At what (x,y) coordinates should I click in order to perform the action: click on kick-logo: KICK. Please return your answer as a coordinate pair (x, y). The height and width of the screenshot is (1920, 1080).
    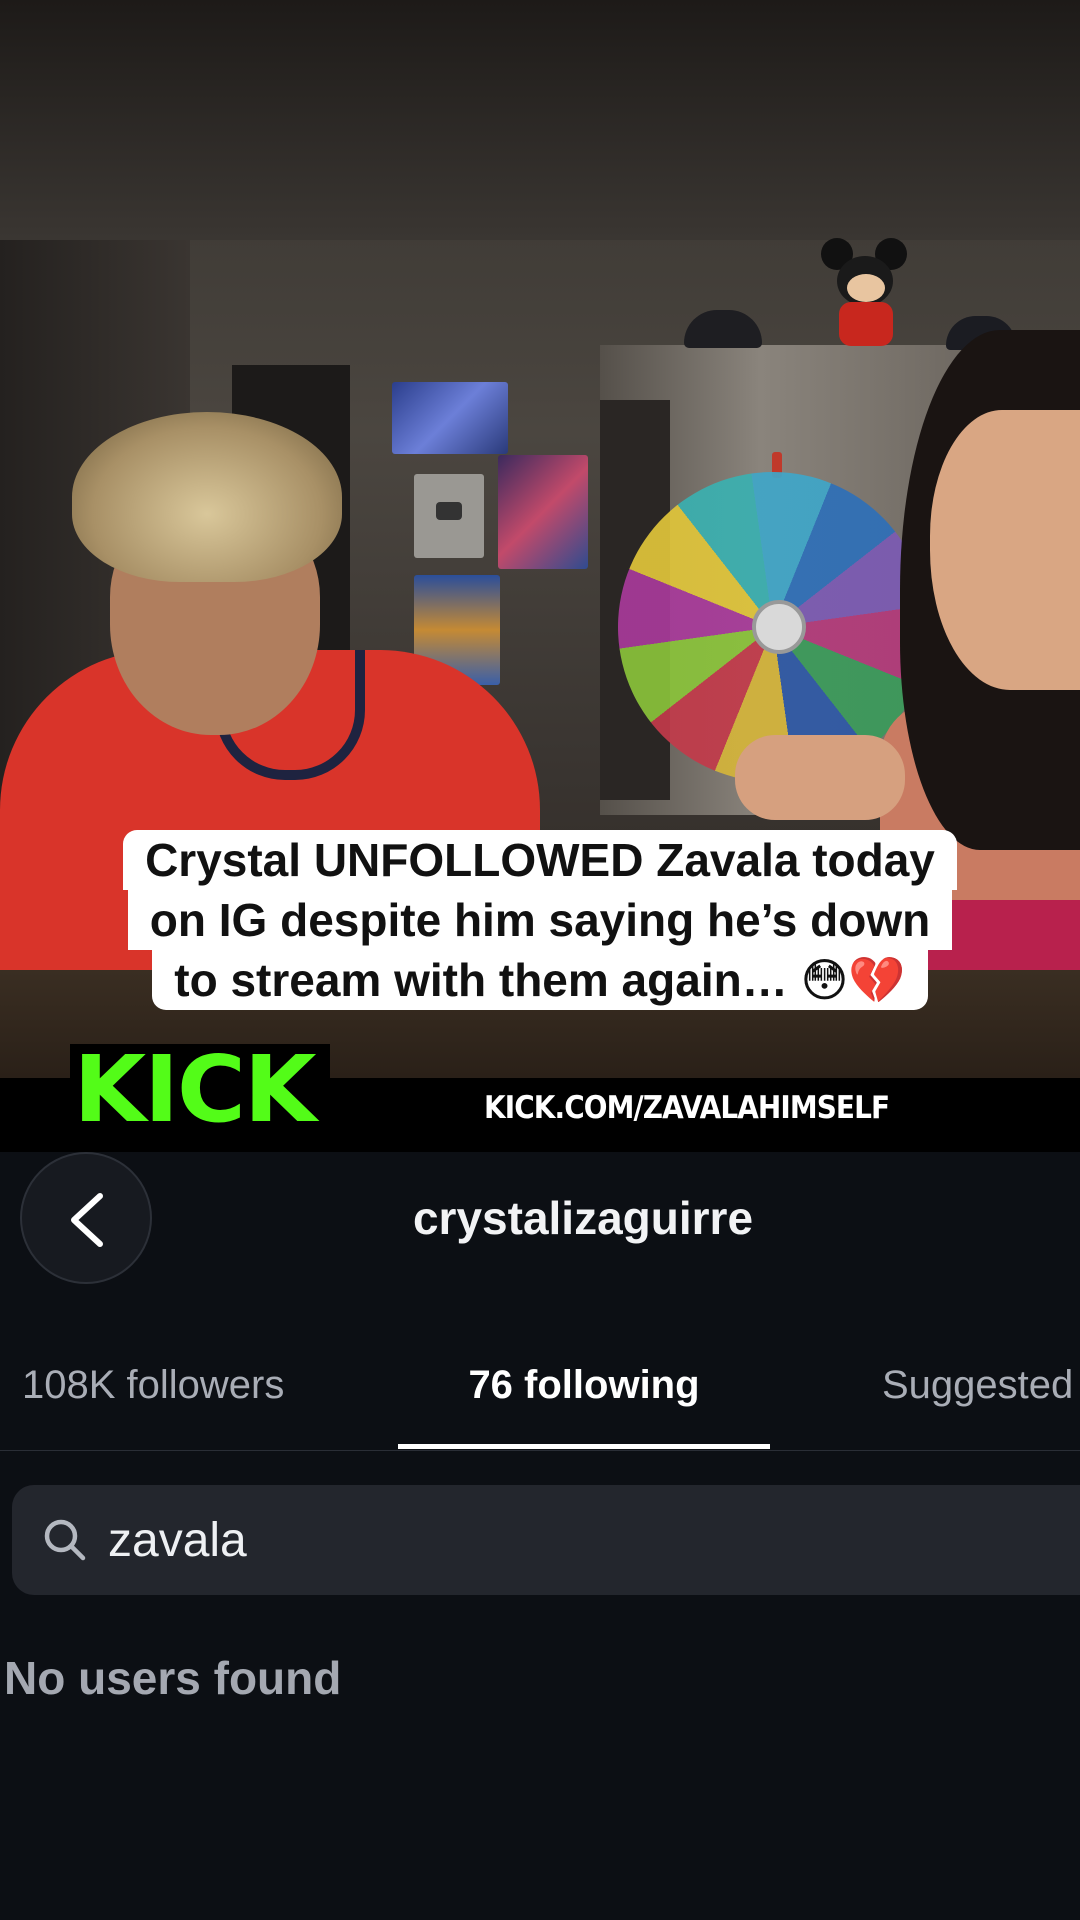
    Looking at the image, I should click on (195, 1089).